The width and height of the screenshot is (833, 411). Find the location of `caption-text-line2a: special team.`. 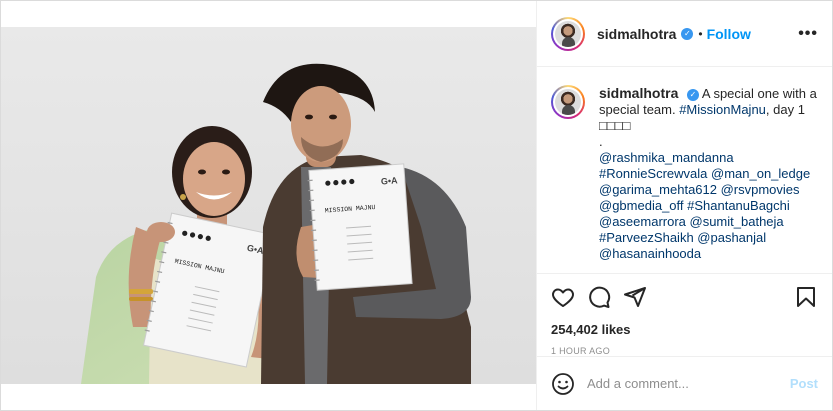

caption-text-line2a: special team. is located at coordinates (639, 109).